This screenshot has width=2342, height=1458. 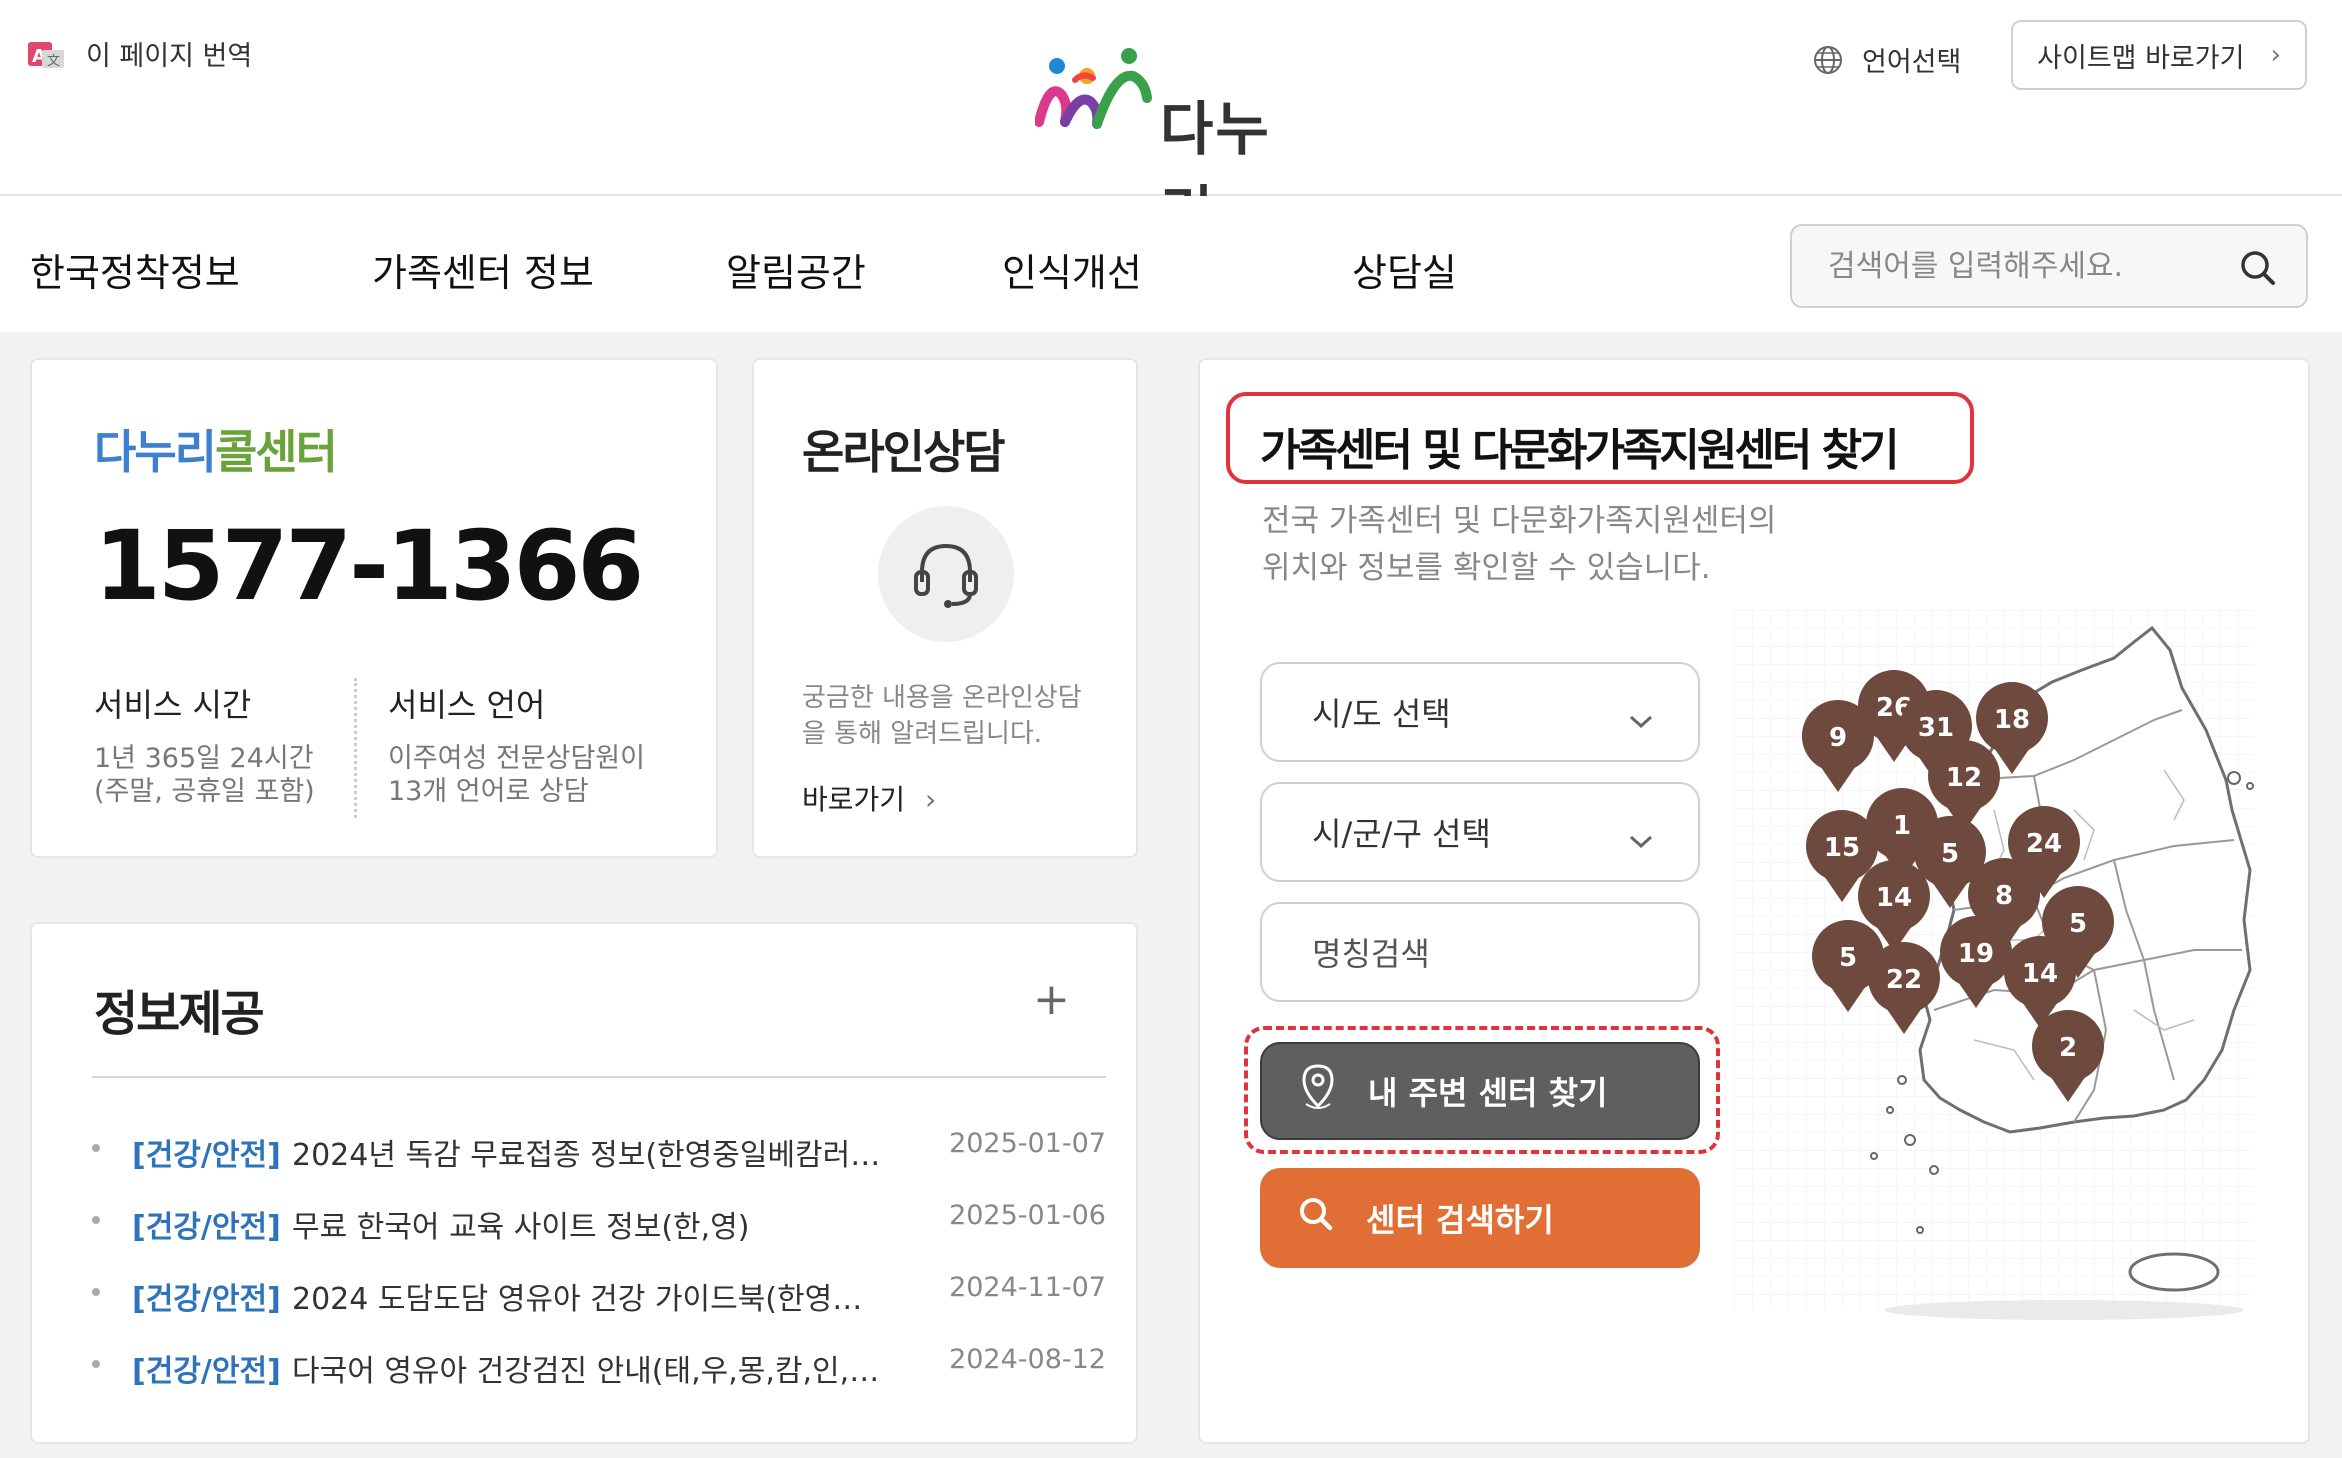 What do you see at coordinates (204, 775) in the screenshot?
I see `service-time-text: 1년 365일 24시간 (주말, 공휴일 포함)` at bounding box center [204, 775].